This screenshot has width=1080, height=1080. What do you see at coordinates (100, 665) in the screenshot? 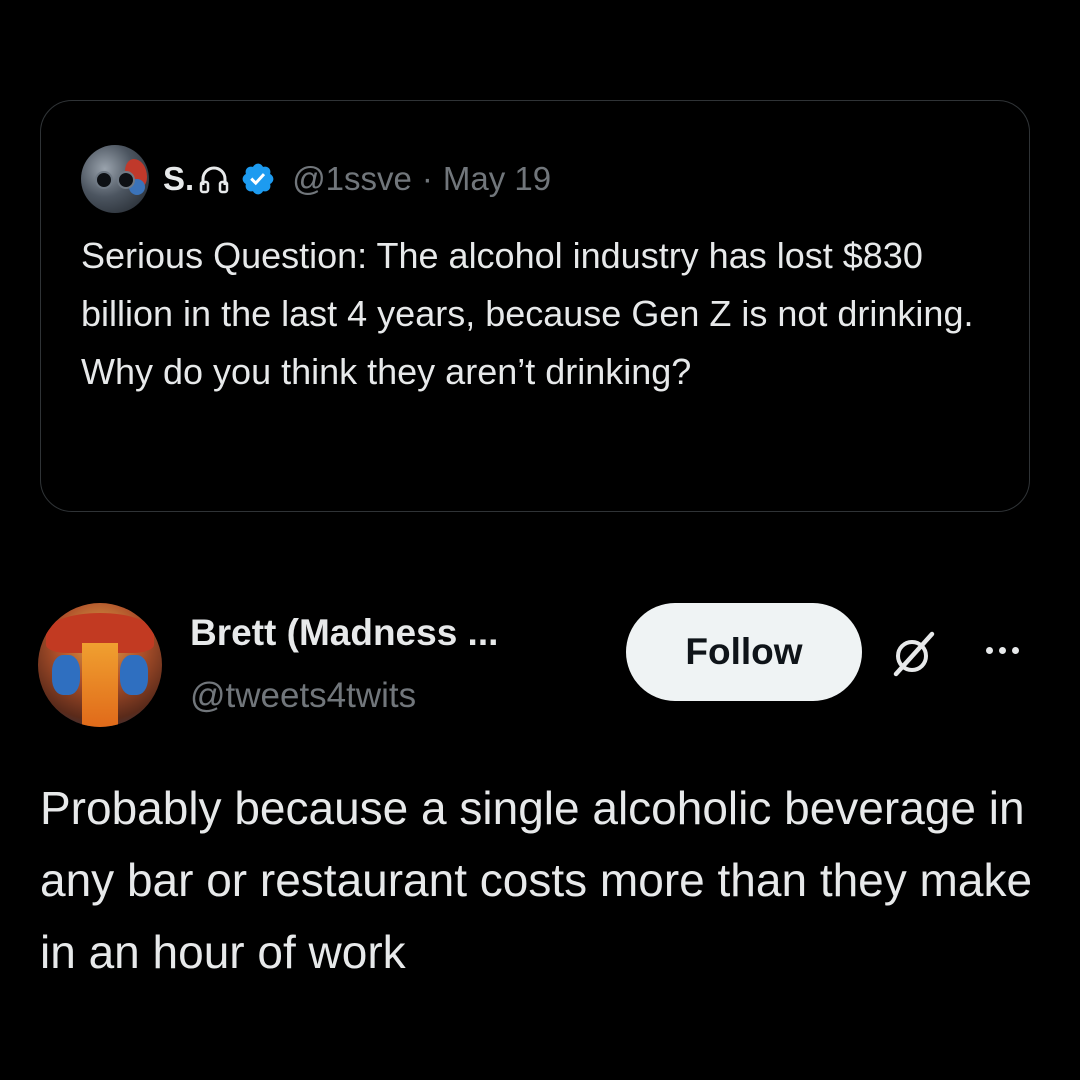
I see `reply-author-avatar` at bounding box center [100, 665].